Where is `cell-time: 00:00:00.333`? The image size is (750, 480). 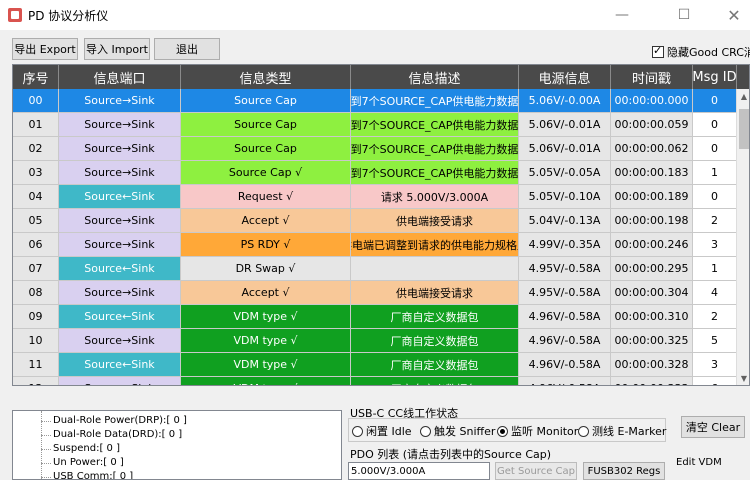
cell-time: 00:00:00.333 is located at coordinates (652, 381).